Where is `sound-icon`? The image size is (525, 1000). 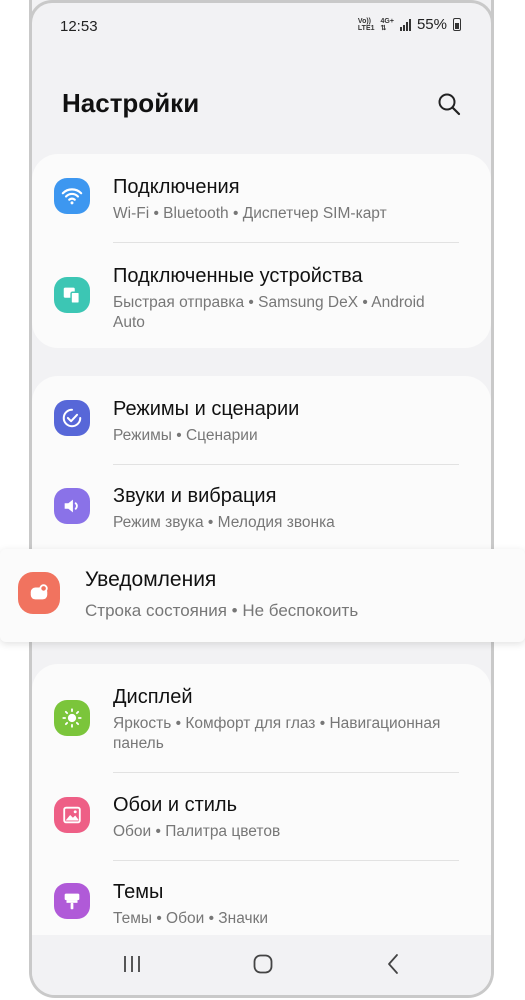
sound-icon is located at coordinates (72, 506).